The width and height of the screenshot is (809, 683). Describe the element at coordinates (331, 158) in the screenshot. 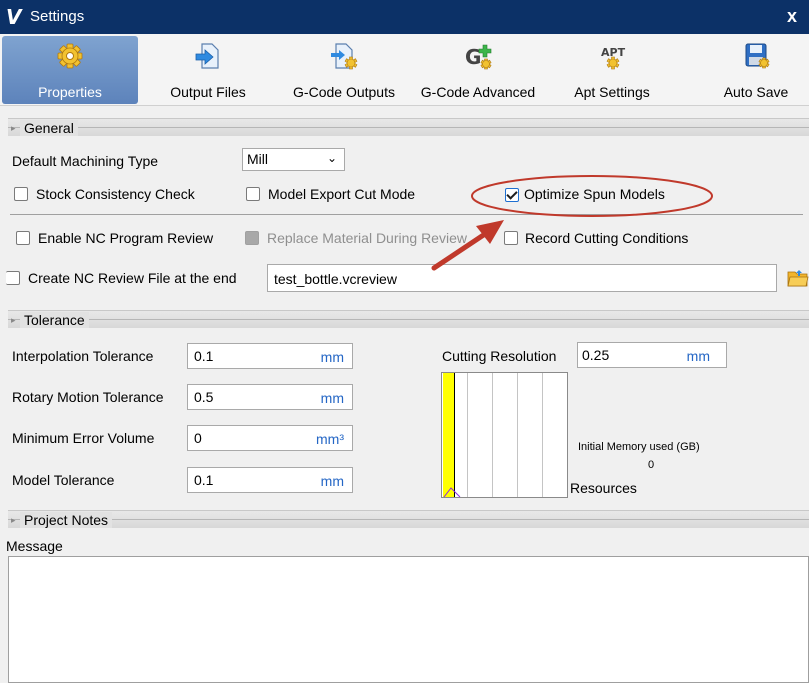

I see `chevron-down-icon: ⌄` at that location.